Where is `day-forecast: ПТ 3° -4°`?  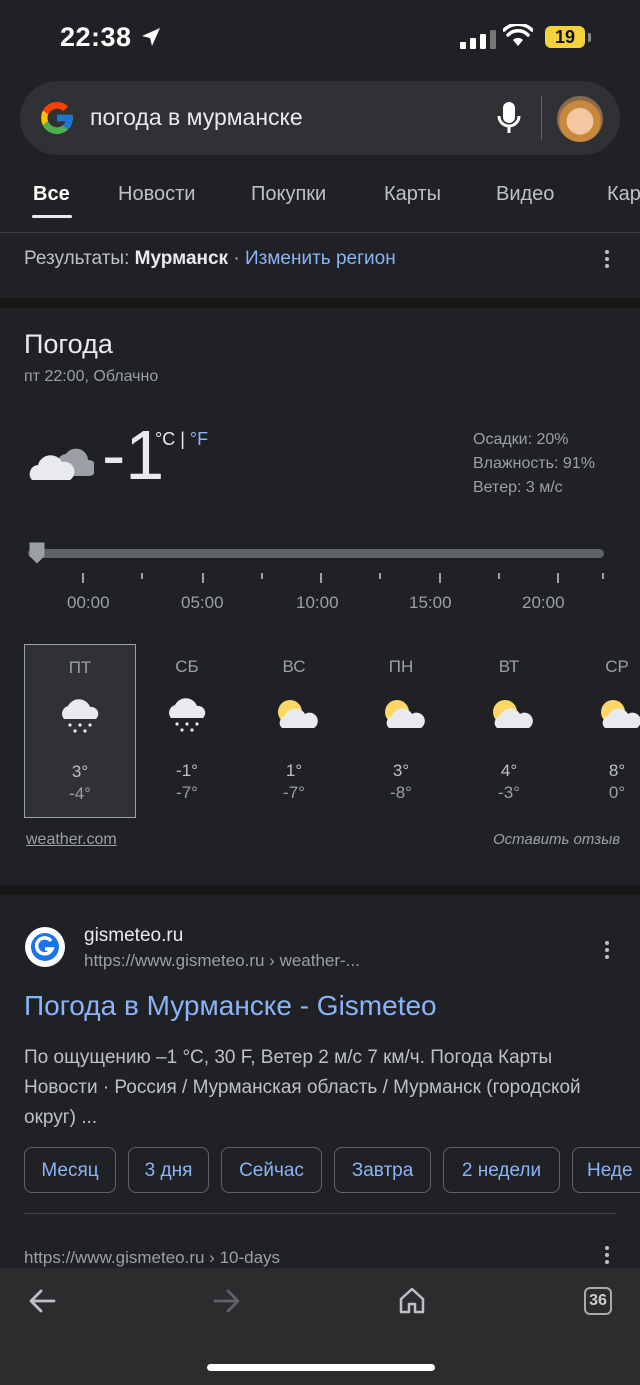
day-forecast: ПТ 3° -4° is located at coordinates (80, 731).